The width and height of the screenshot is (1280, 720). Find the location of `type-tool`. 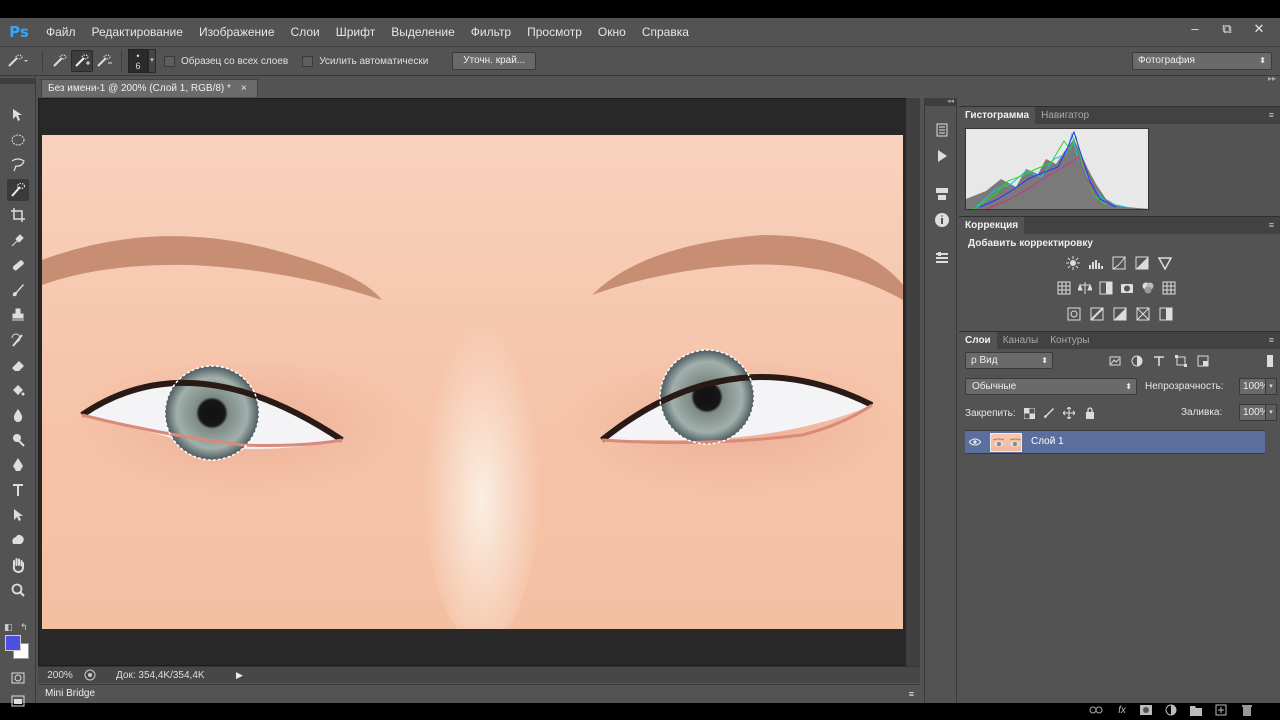

type-tool is located at coordinates (18, 490).